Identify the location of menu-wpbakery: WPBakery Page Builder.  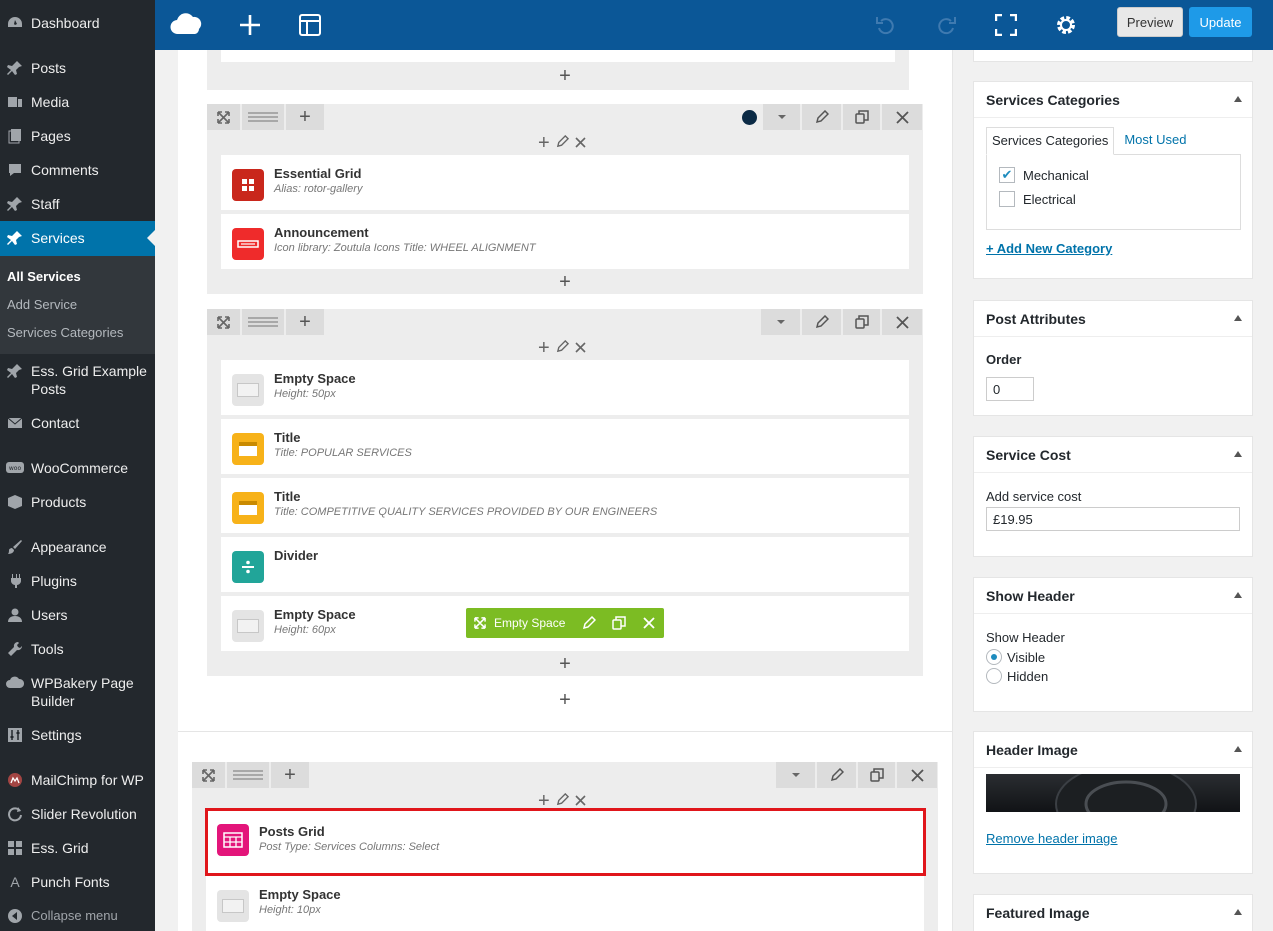
(75, 692).